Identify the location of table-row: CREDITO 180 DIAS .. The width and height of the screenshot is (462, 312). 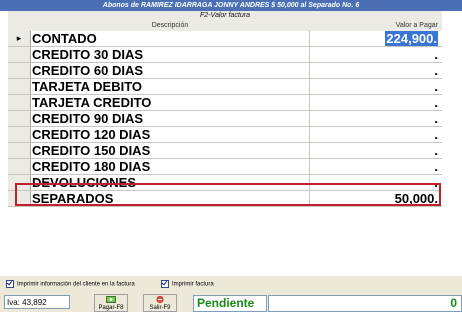
(225, 167).